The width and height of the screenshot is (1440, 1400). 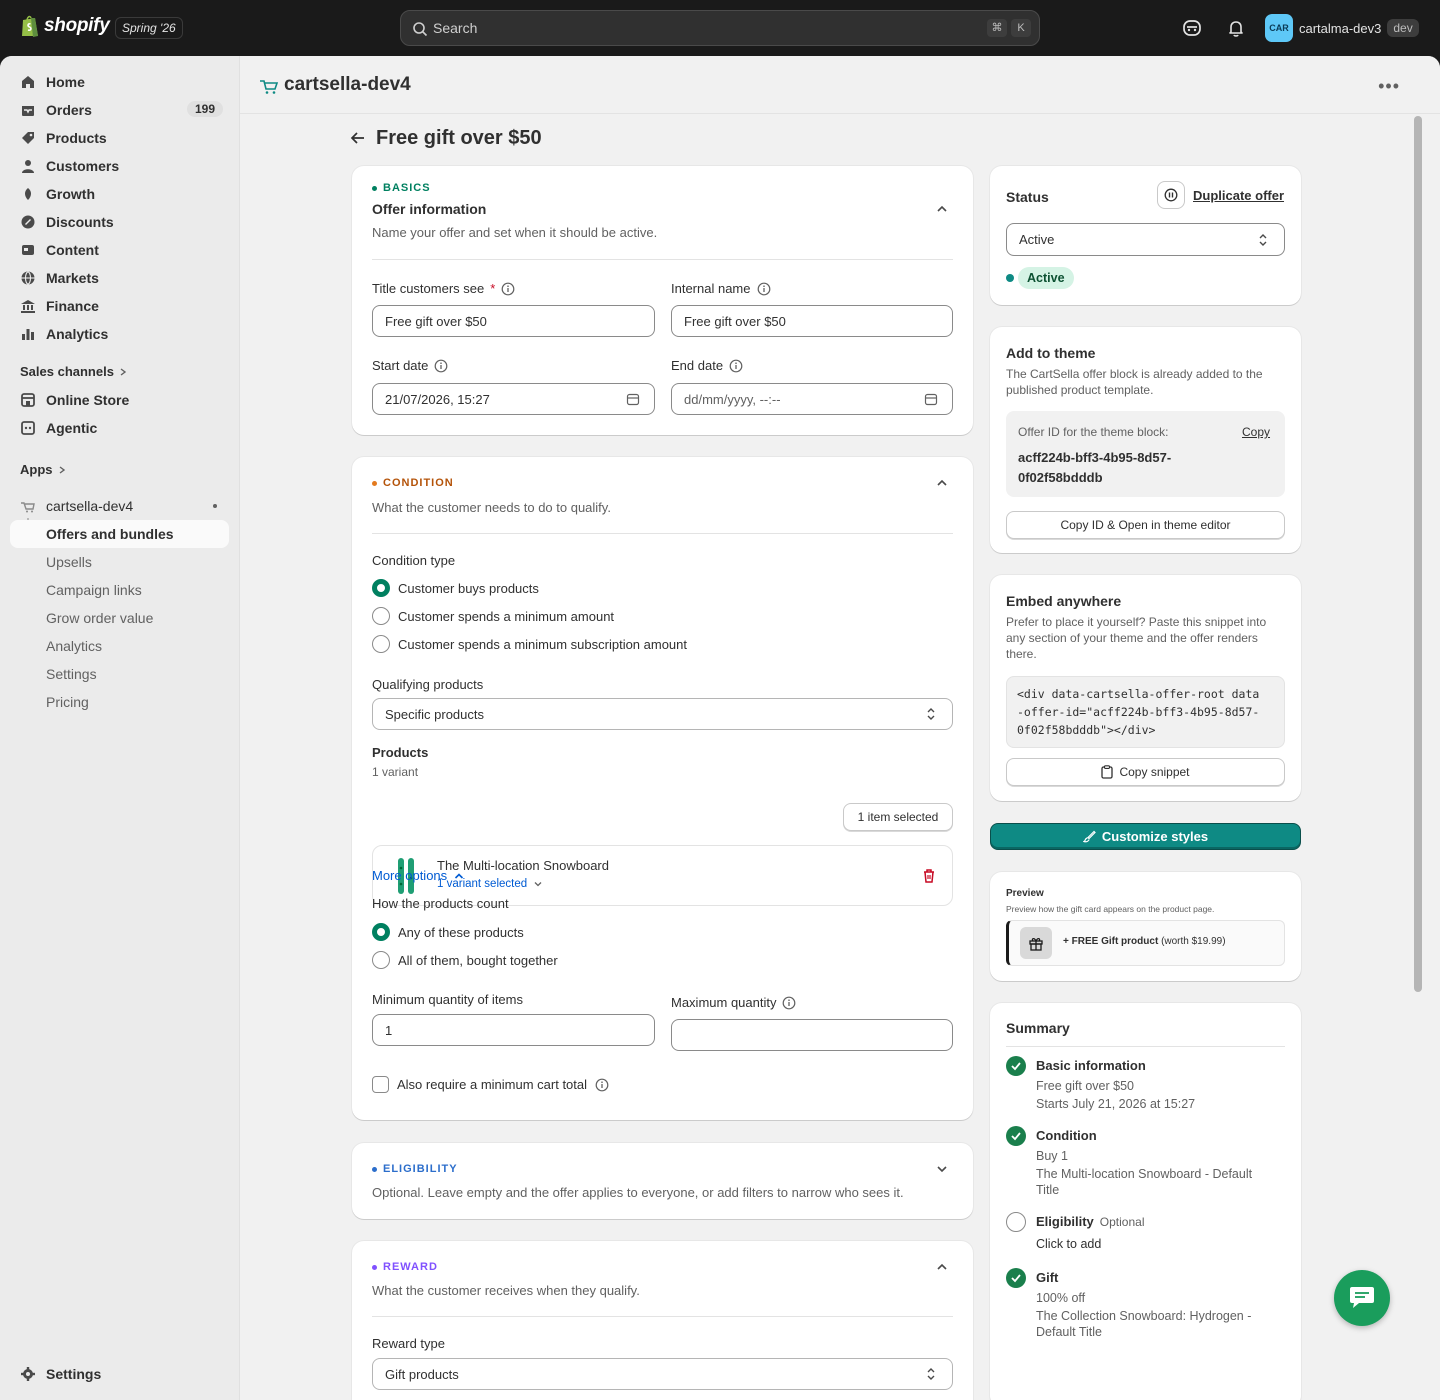 I want to click on apps-header: Apps, so click(x=43, y=469).